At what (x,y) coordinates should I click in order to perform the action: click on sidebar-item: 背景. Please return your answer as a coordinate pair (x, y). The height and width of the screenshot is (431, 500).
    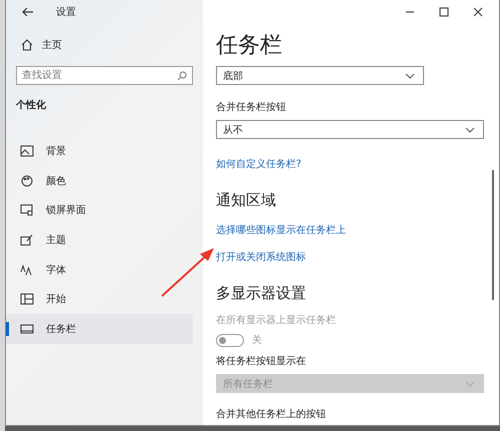
    Looking at the image, I should click on (99, 151).